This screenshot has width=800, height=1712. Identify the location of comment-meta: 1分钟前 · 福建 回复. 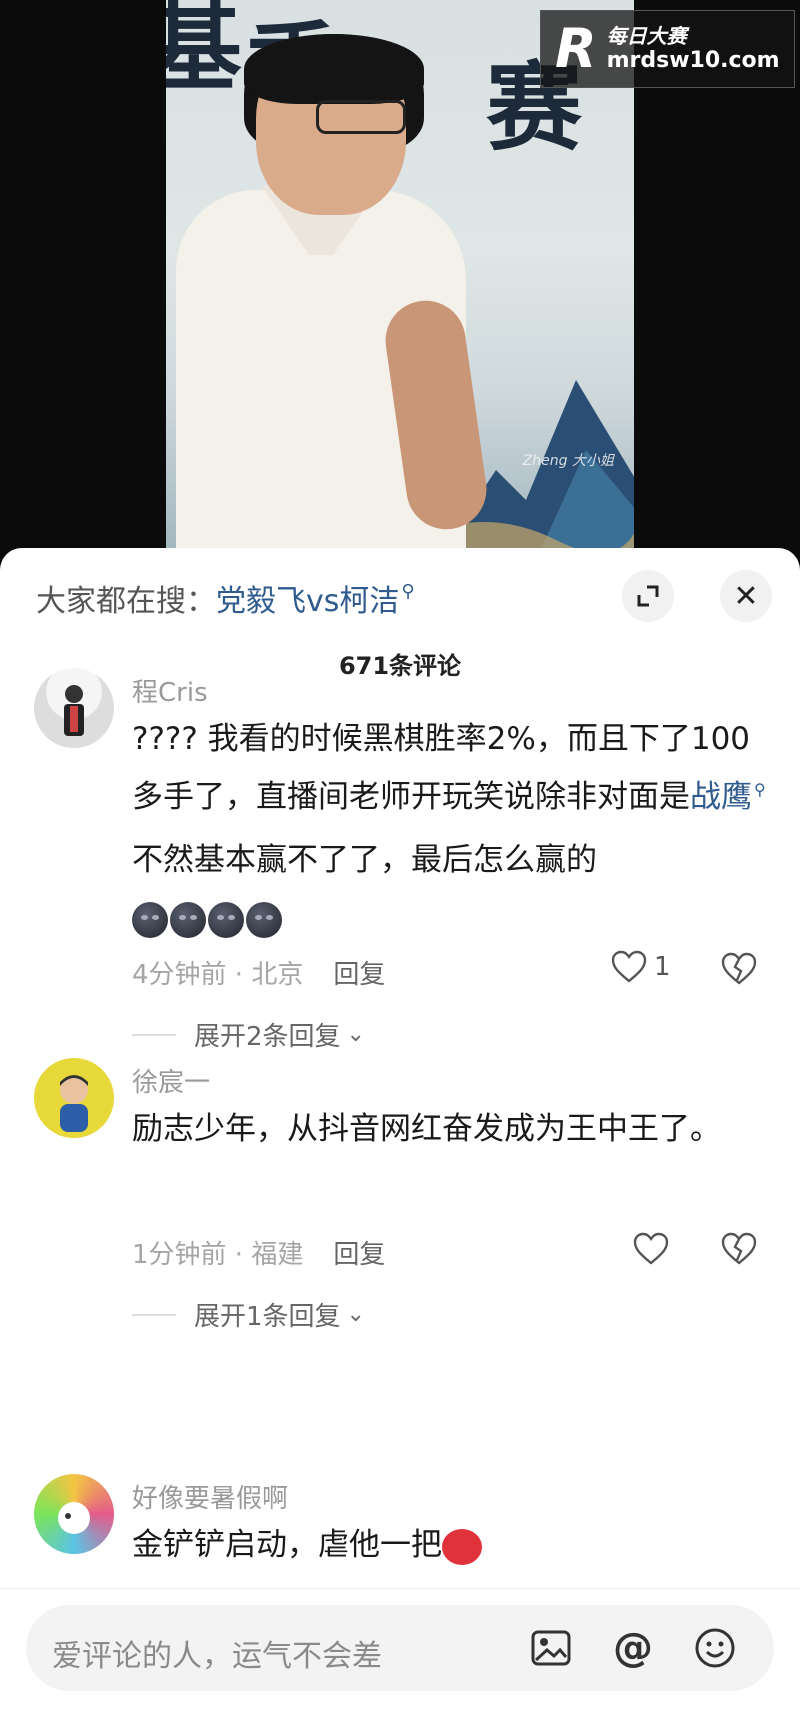
(258, 1252).